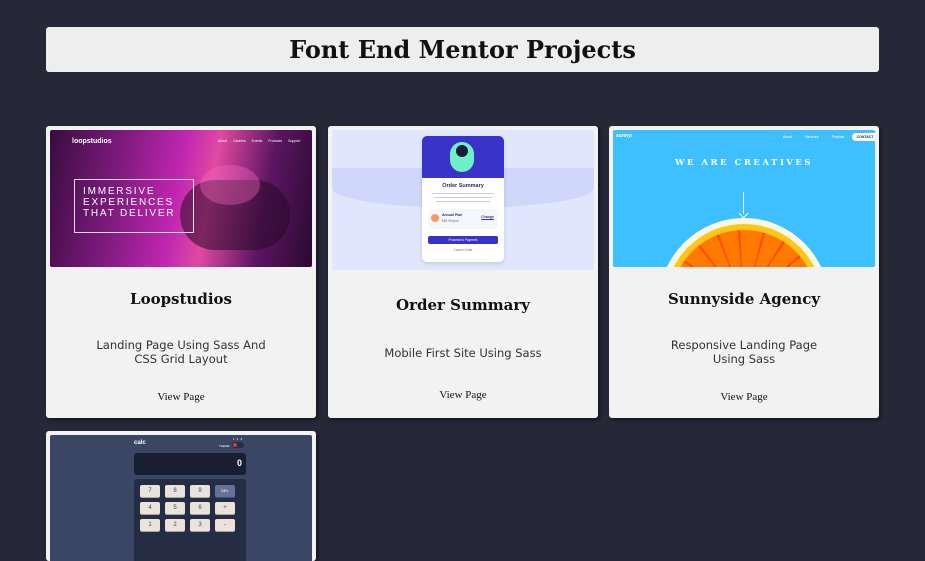 The height and width of the screenshot is (561, 925). What do you see at coordinates (863, 137) in the screenshot?
I see `contact-button: CONTACT` at bounding box center [863, 137].